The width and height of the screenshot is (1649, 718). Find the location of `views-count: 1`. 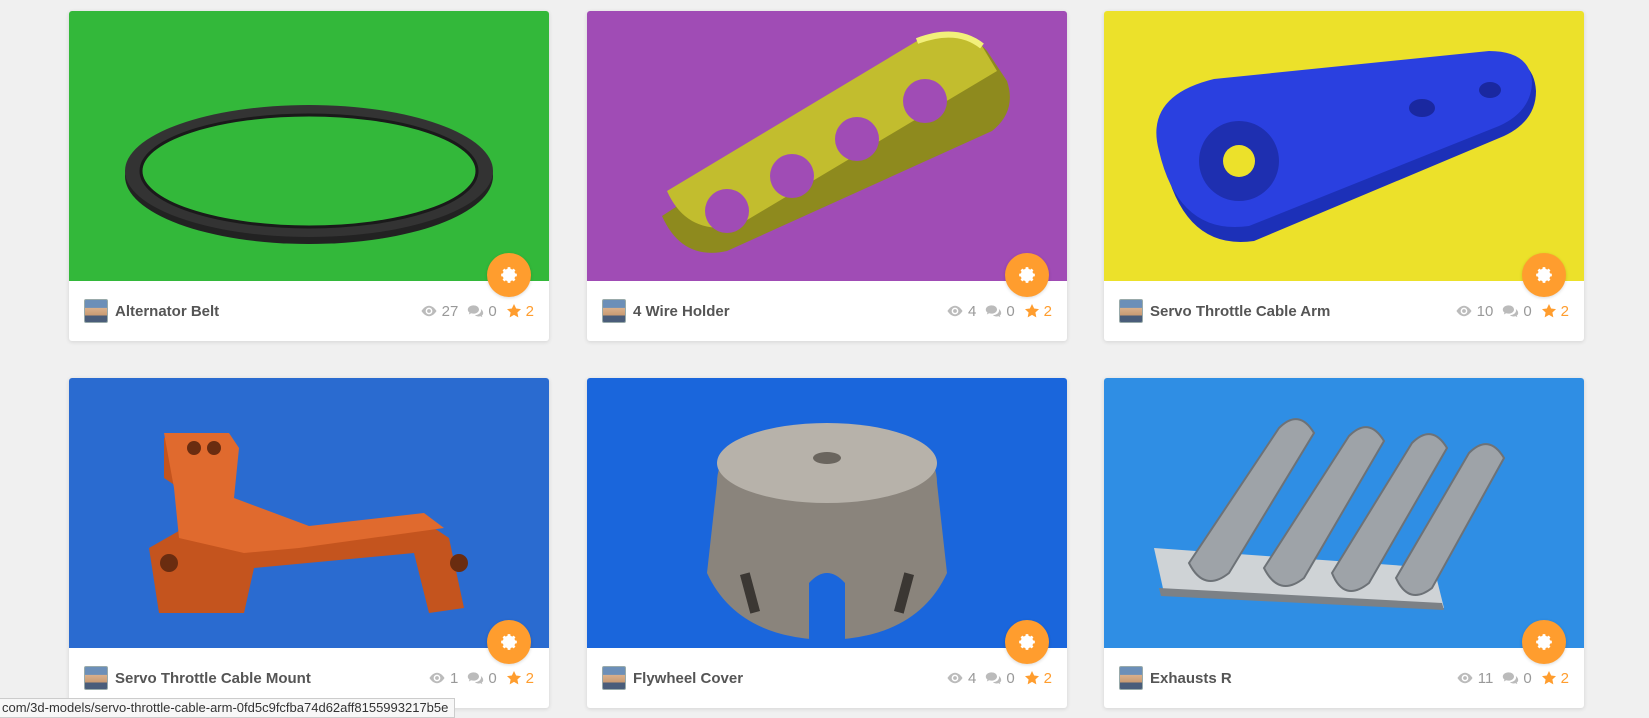

views-count: 1 is located at coordinates (454, 678).